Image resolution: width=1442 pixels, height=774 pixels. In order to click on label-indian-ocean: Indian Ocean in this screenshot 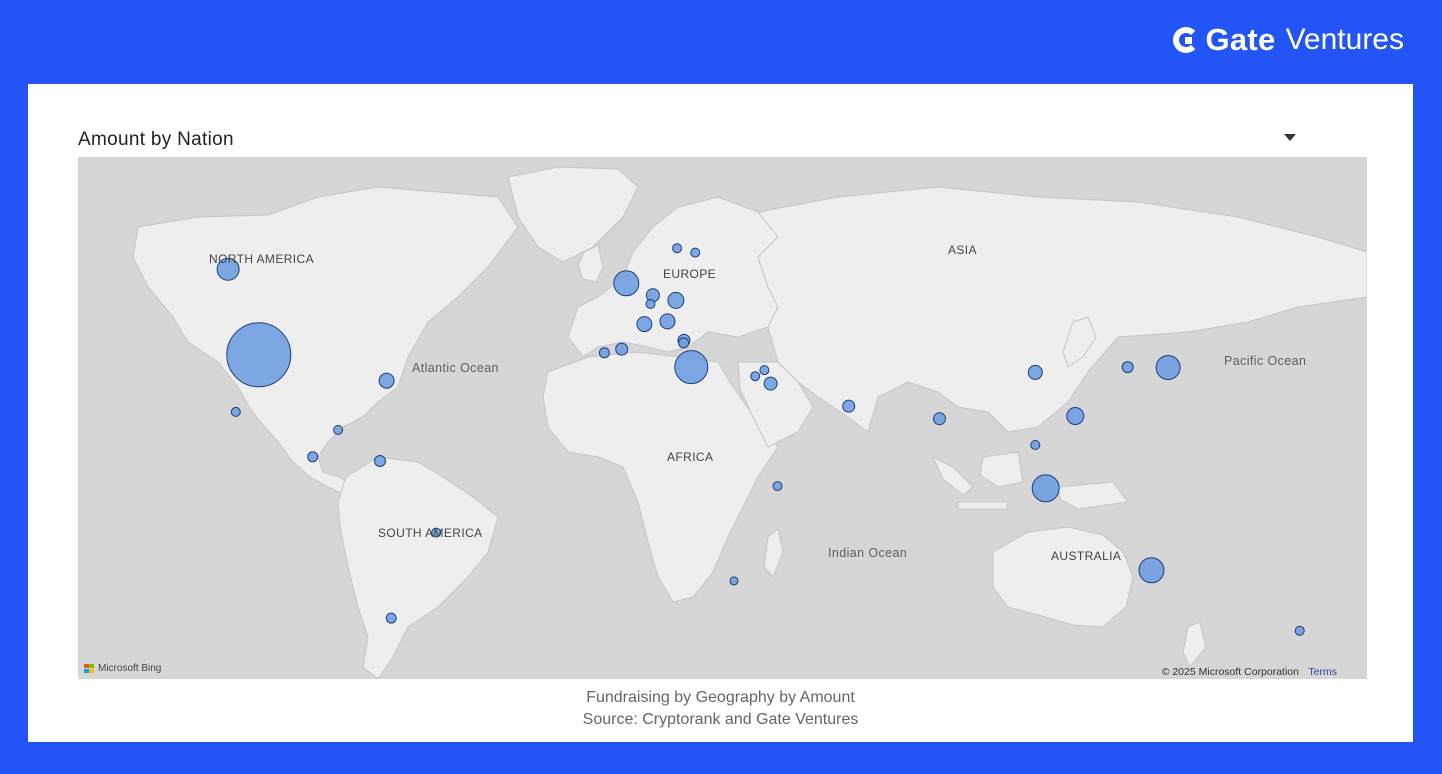, I will do `click(868, 553)`.